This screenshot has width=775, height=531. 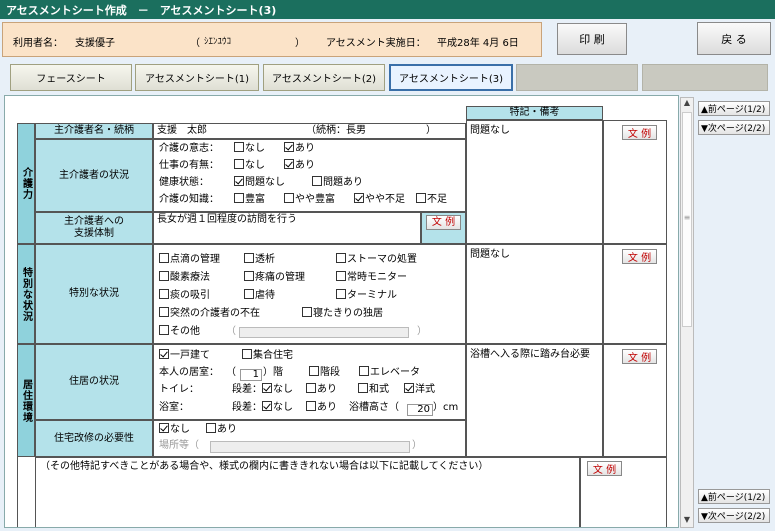 What do you see at coordinates (189, 165) in the screenshot?
I see `job-label: 仕事の有無：` at bounding box center [189, 165].